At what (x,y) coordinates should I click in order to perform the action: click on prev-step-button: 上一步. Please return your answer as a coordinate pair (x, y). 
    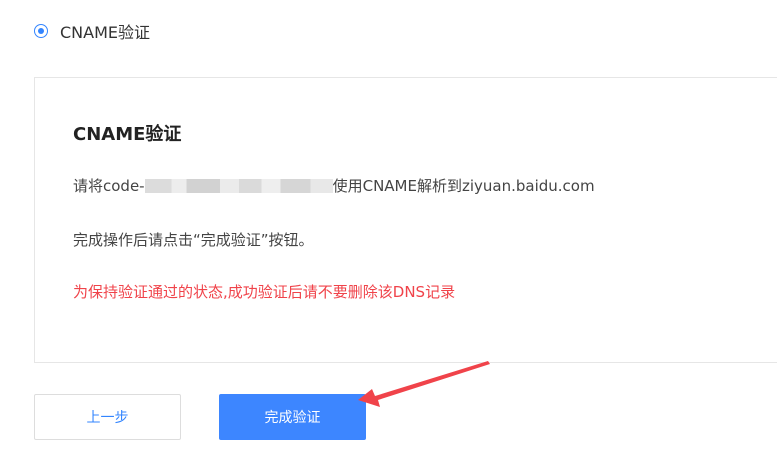
    Looking at the image, I should click on (107, 417).